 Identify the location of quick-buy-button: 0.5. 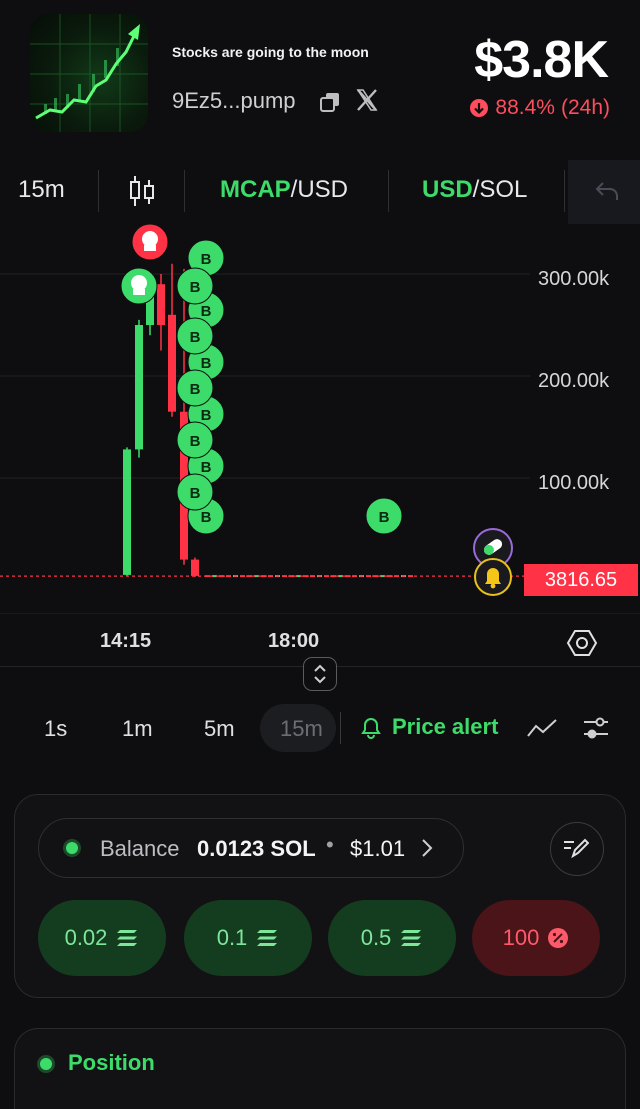
(392, 938).